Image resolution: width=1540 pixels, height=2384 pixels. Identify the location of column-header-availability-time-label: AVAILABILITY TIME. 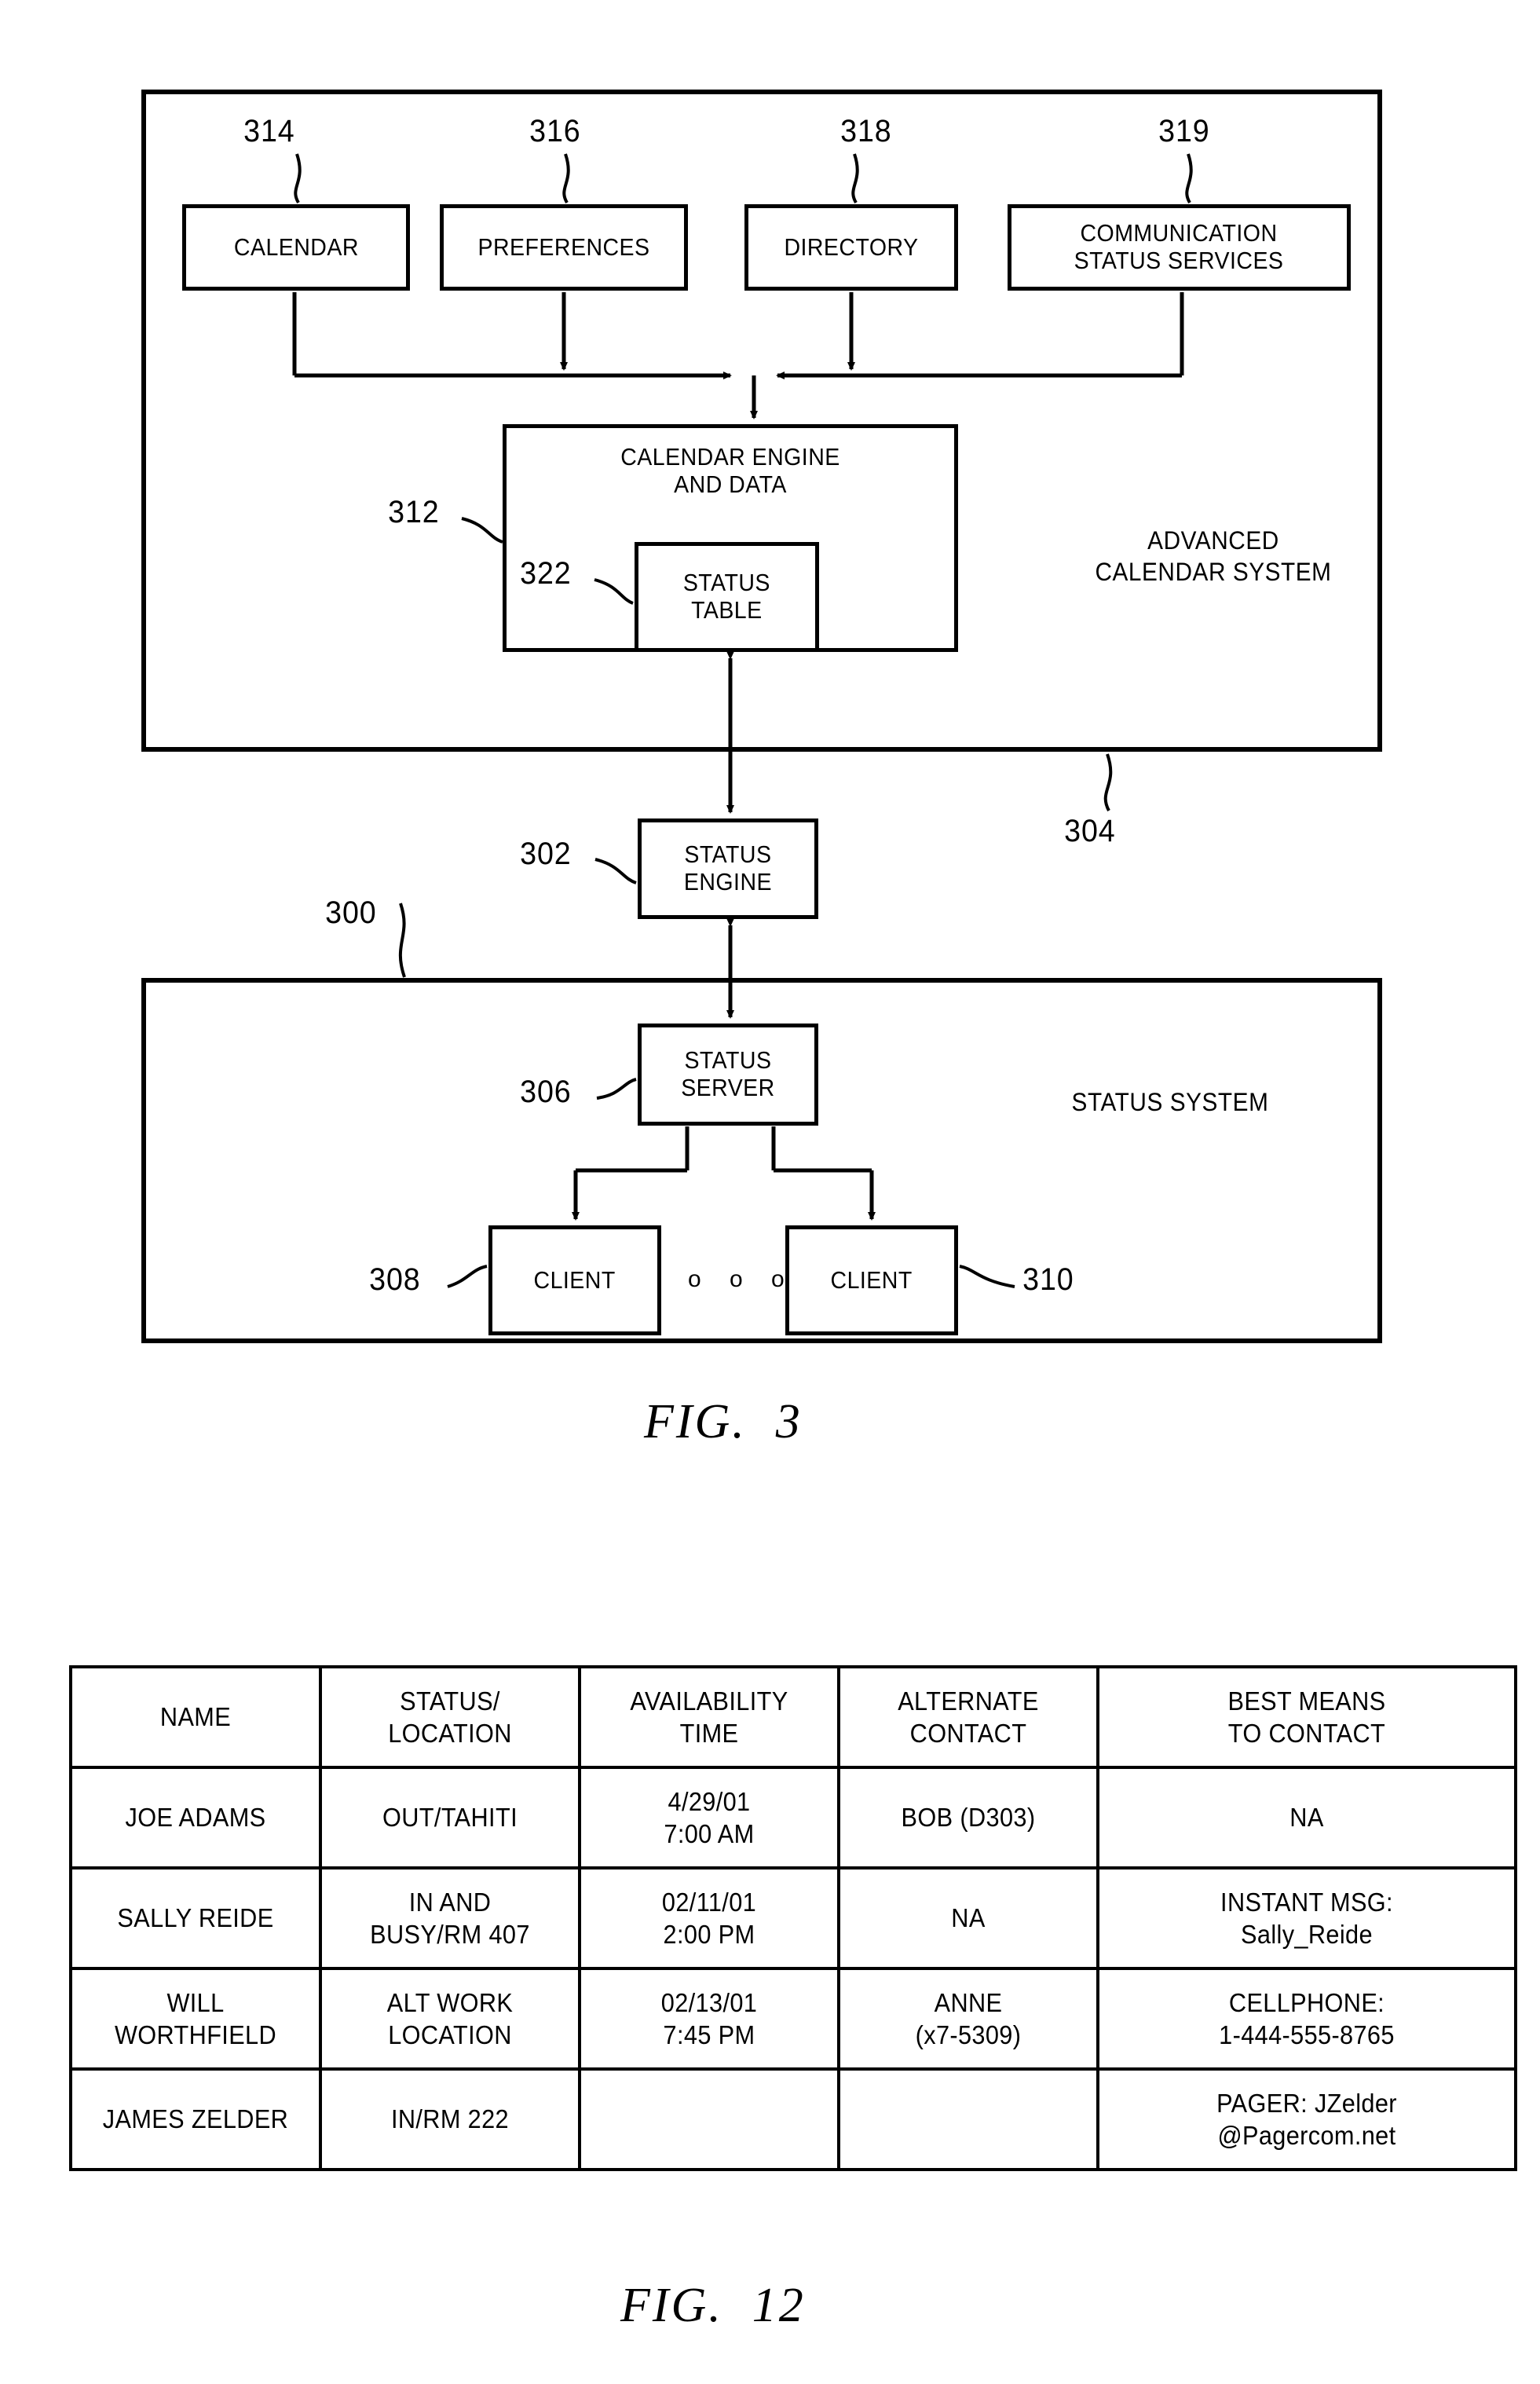
(709, 1717).